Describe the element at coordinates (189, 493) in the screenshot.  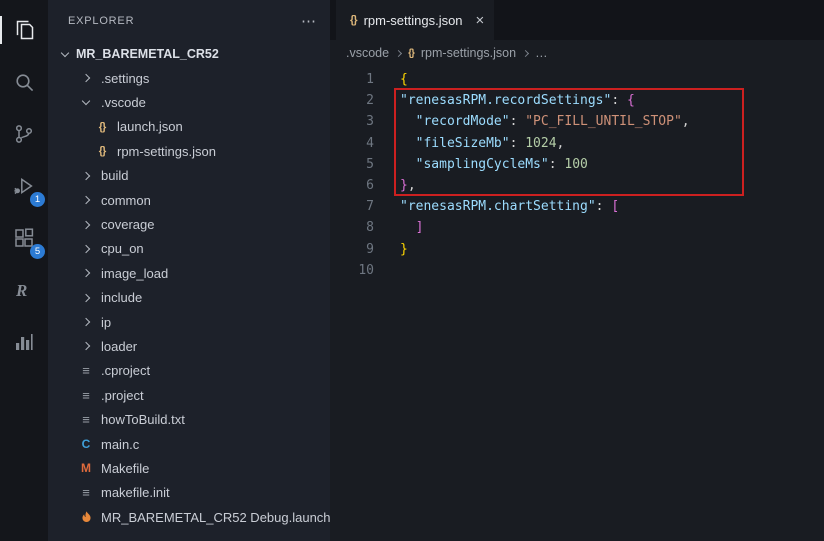
I see `tree-item-makefile-init: ≡ makefile.init` at that location.